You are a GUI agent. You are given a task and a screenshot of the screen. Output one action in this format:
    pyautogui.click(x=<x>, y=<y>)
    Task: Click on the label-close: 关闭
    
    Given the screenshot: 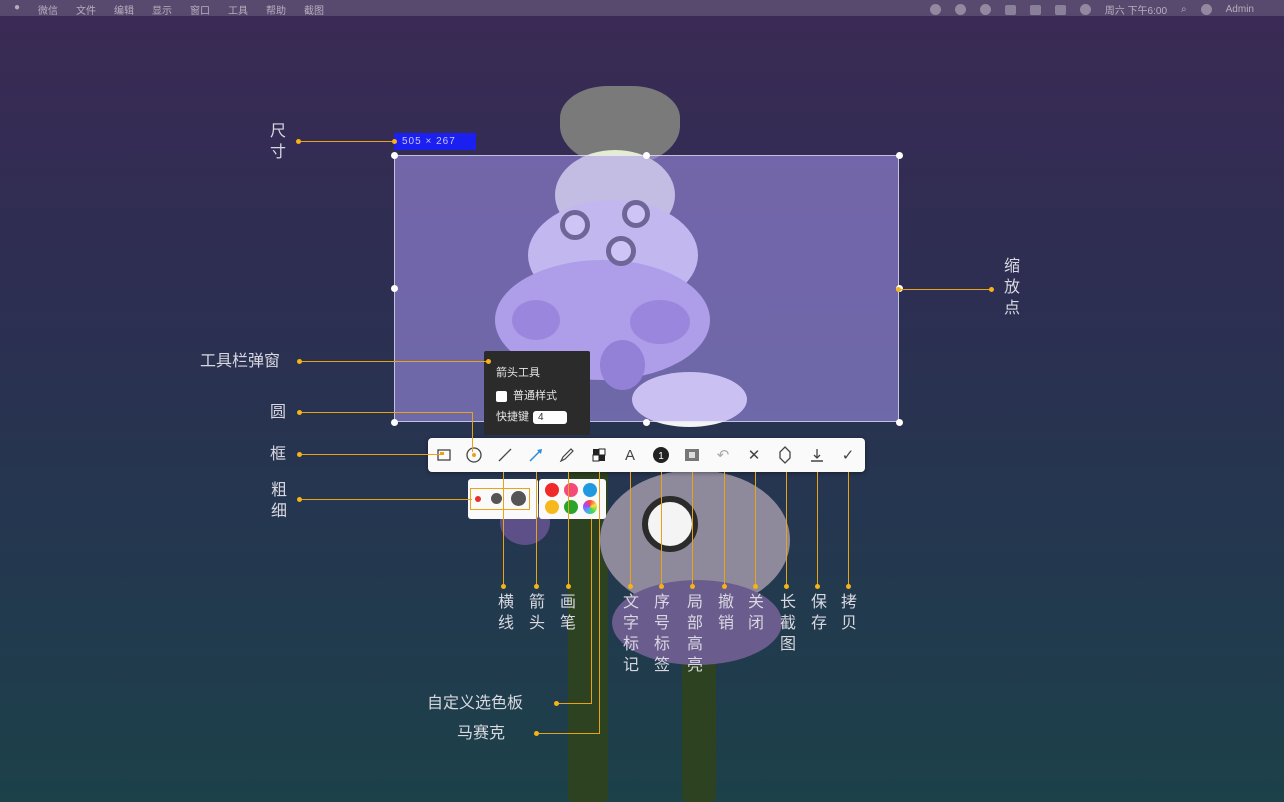 What is the action you would take?
    pyautogui.click(x=756, y=613)
    